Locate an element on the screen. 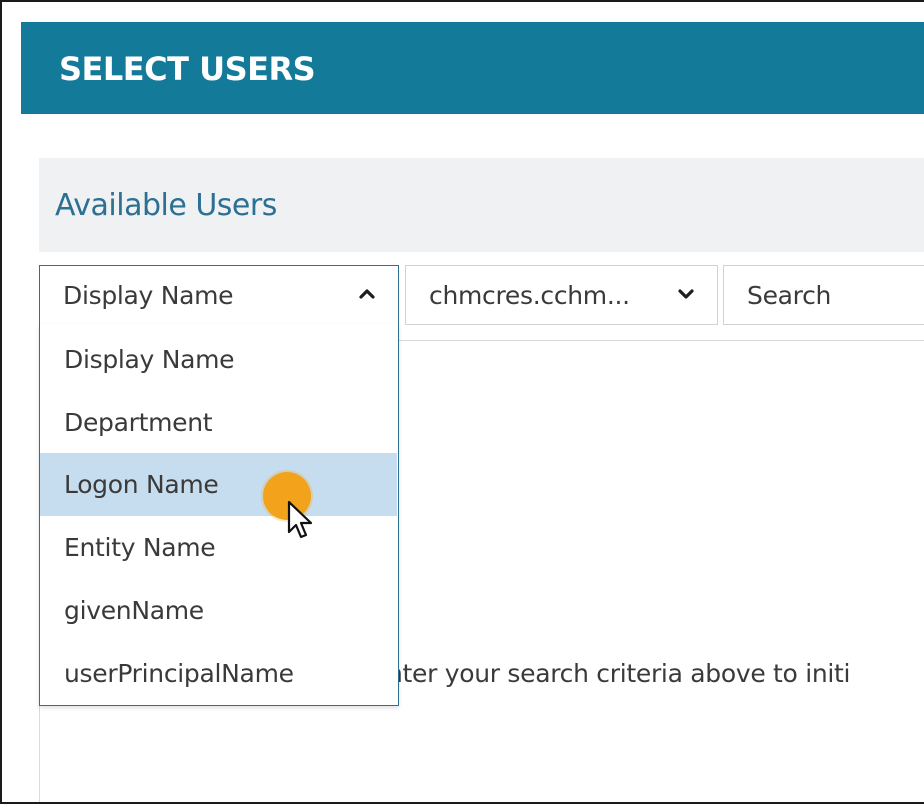 The image size is (924, 804). filter-field-selected-value: Display Name is located at coordinates (148, 295).